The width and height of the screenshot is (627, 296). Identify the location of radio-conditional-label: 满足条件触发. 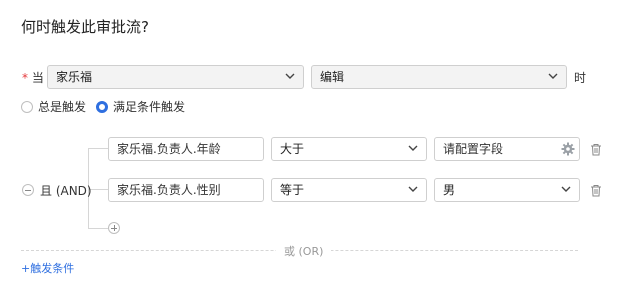
(149, 107).